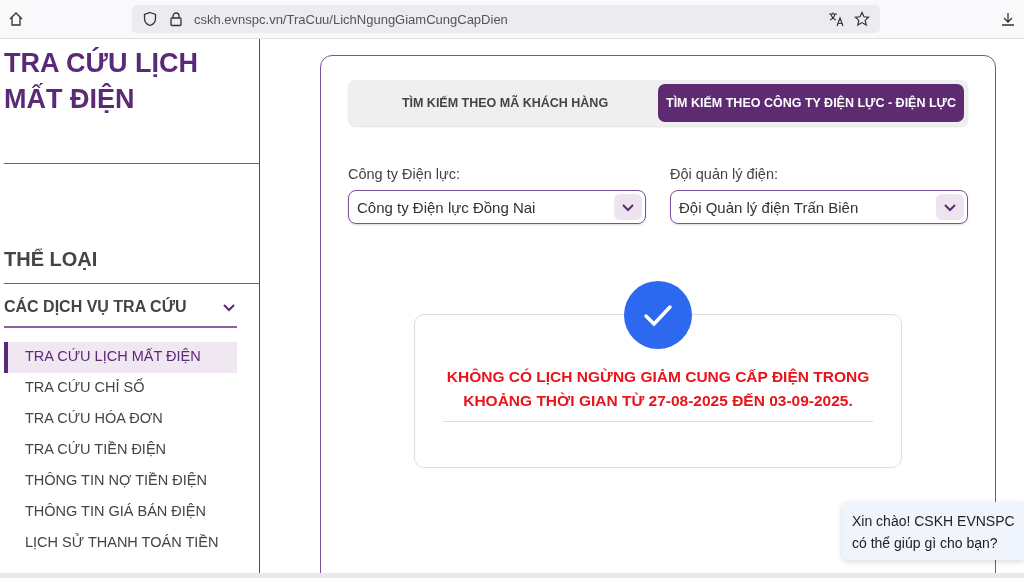  Describe the element at coordinates (120, 481) in the screenshot. I see `sidebar-item: THÔNG TIN NỢ TIỀN ĐIỆN` at that location.